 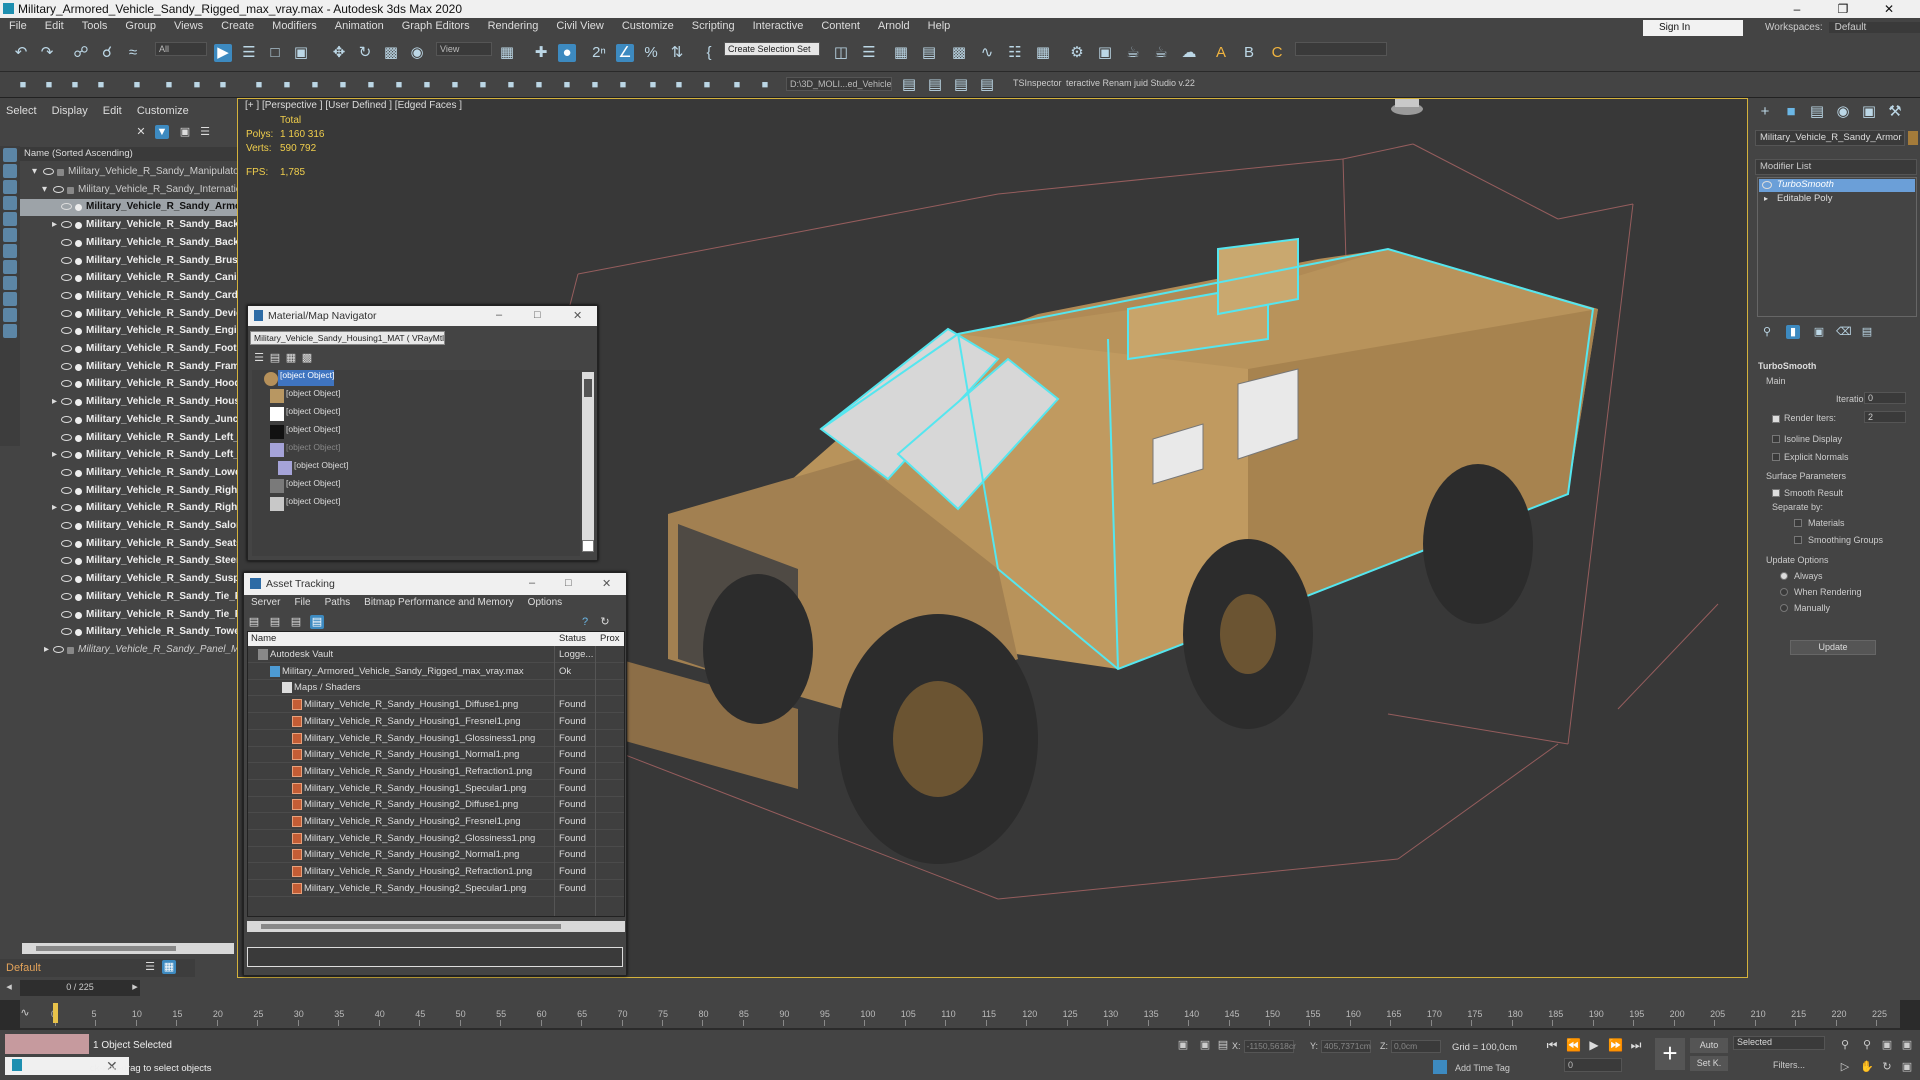 What do you see at coordinates (1766, 198) in the screenshot?
I see `expand-arrow-icon: ▸` at bounding box center [1766, 198].